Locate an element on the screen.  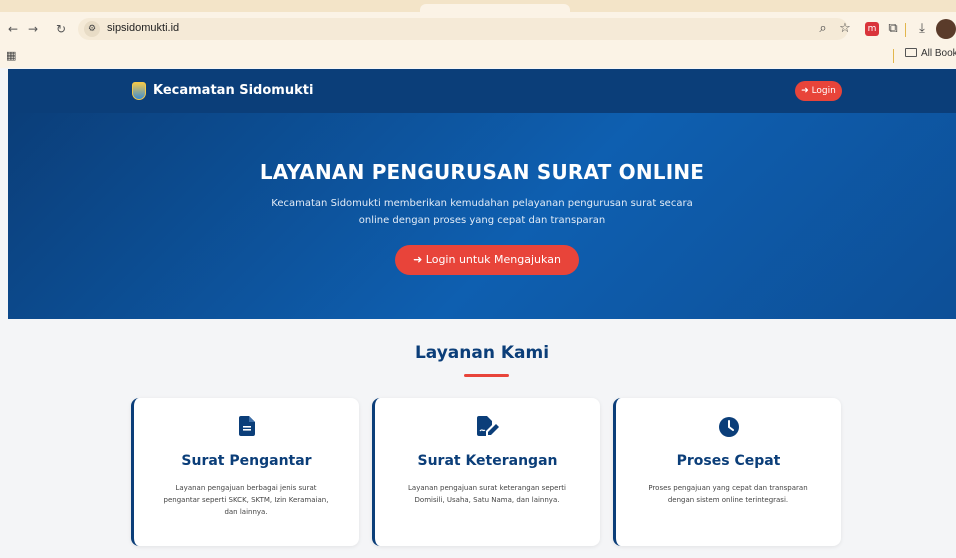
clock-icon is located at coordinates (728, 427).